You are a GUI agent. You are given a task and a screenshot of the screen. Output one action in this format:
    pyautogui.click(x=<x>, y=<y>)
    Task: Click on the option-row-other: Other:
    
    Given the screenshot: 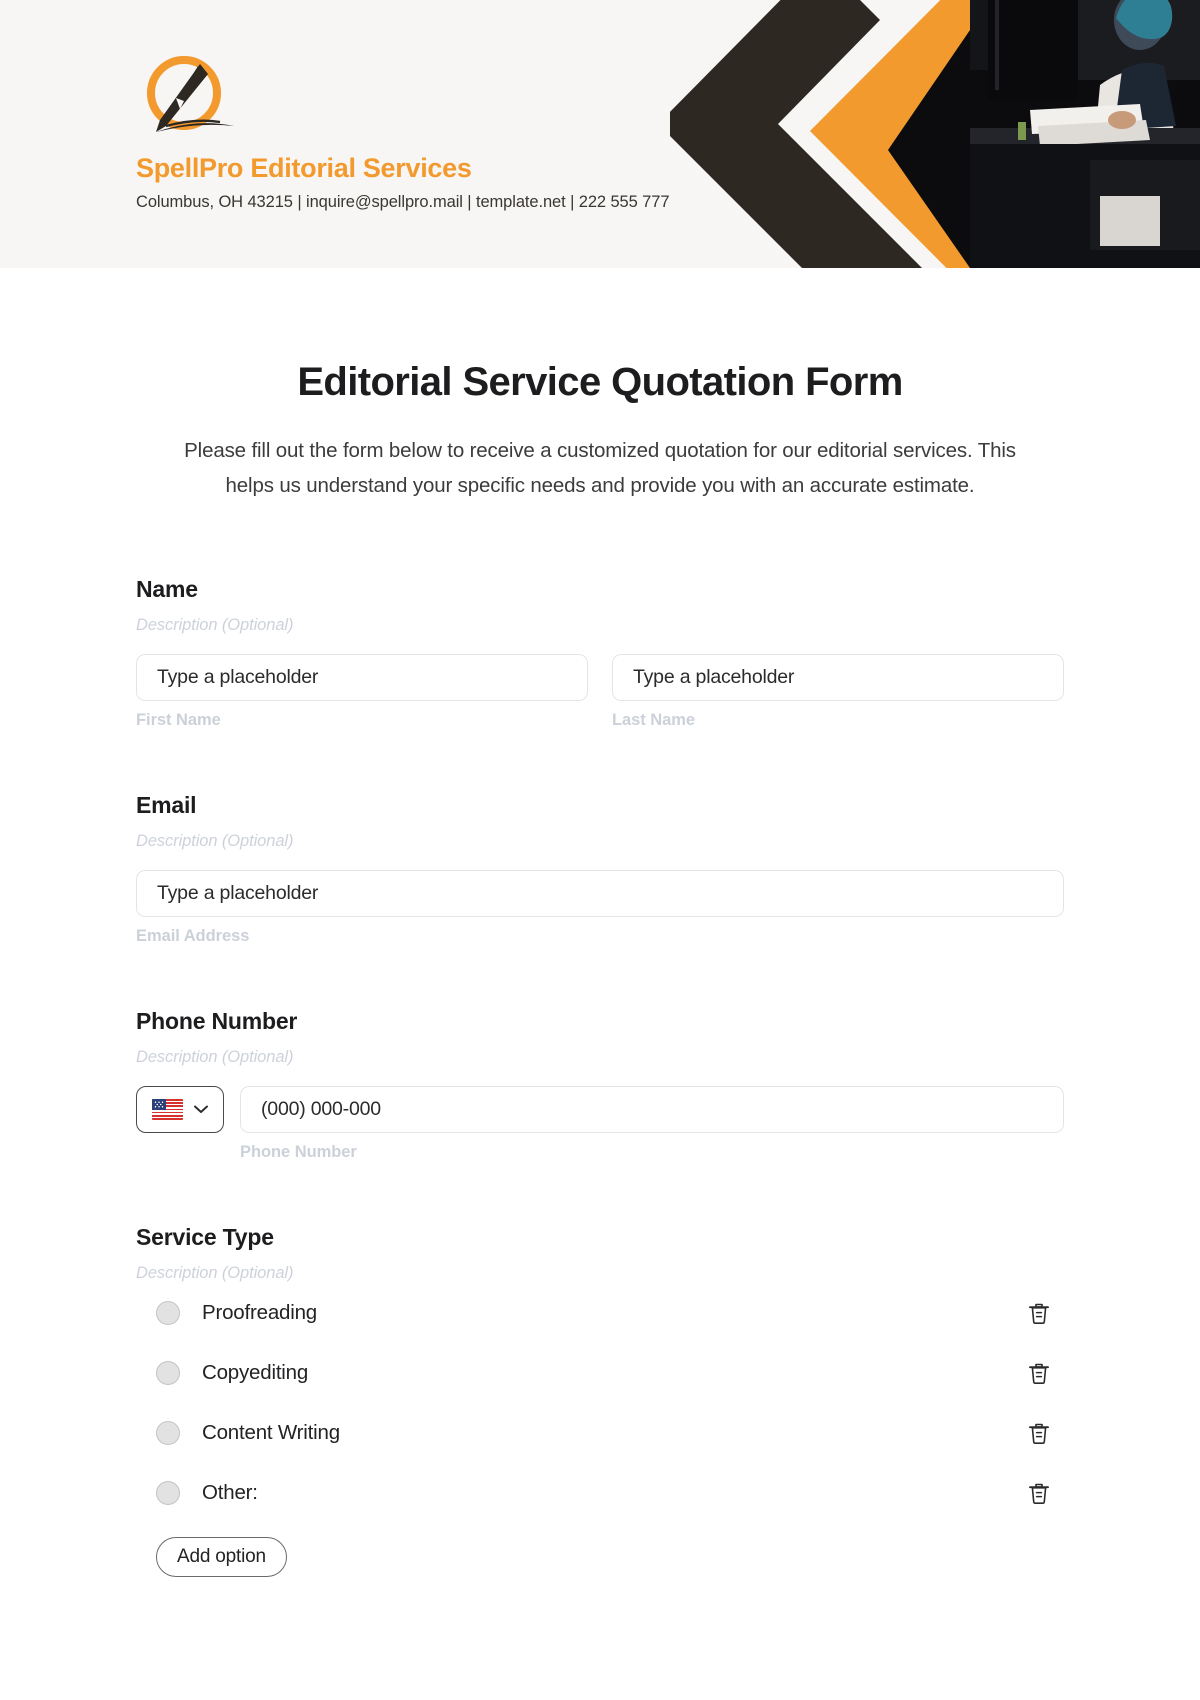 What is the action you would take?
    pyautogui.click(x=600, y=1493)
    